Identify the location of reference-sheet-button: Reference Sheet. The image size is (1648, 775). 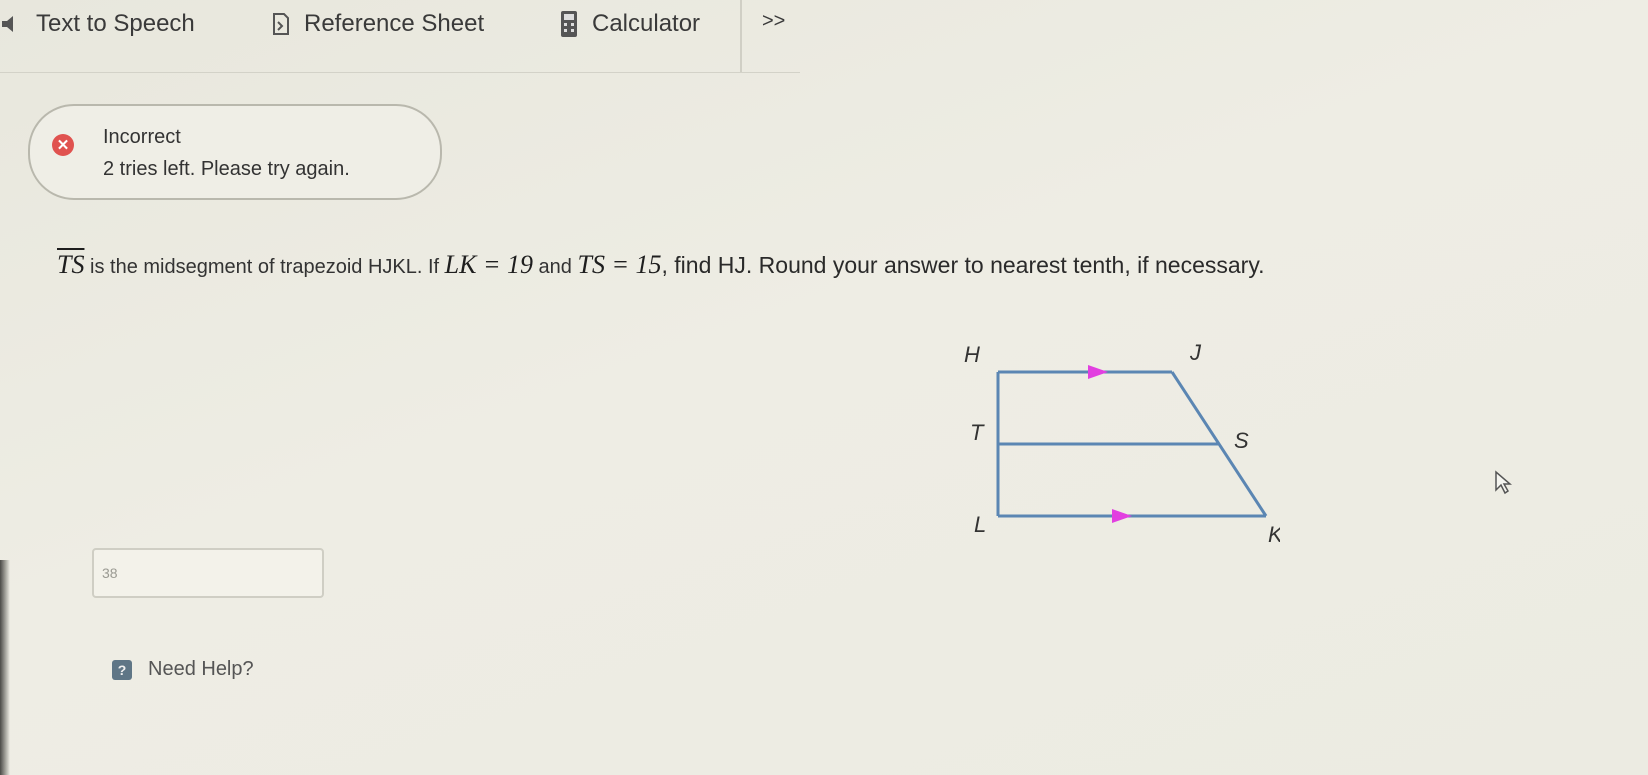
(378, 24).